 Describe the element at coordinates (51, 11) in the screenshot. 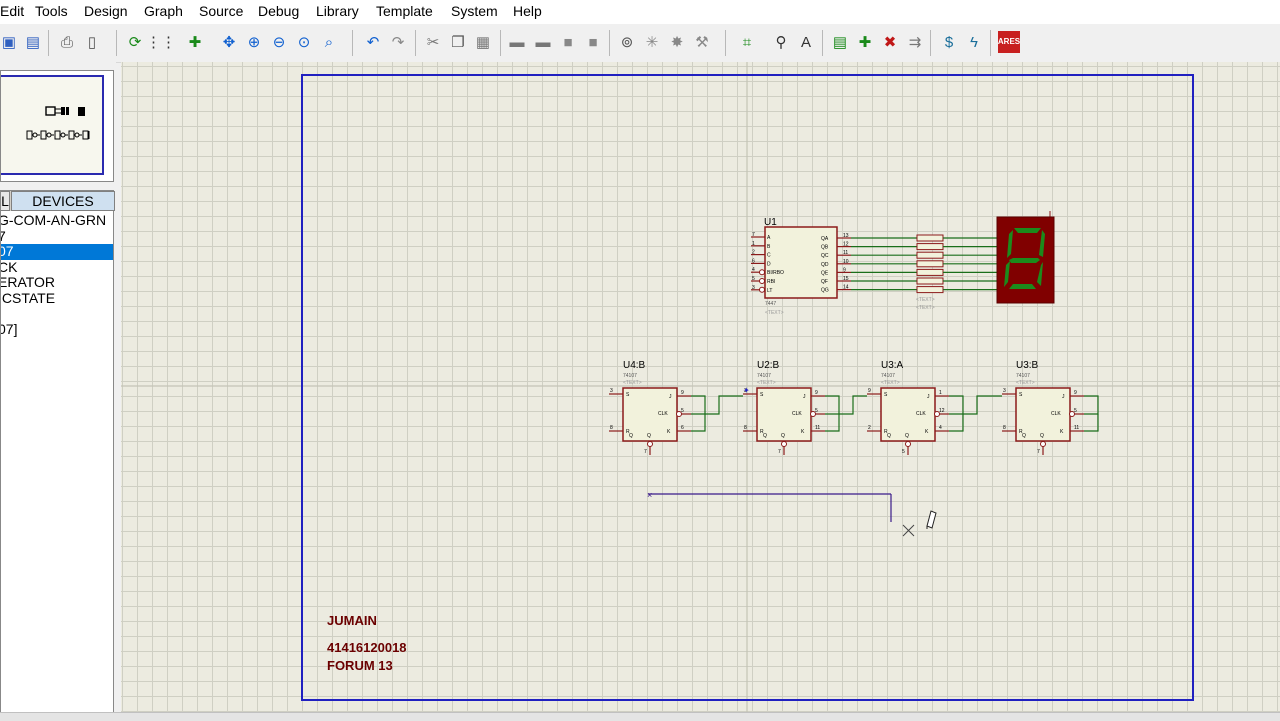

I see `menu-tools: Tools` at that location.